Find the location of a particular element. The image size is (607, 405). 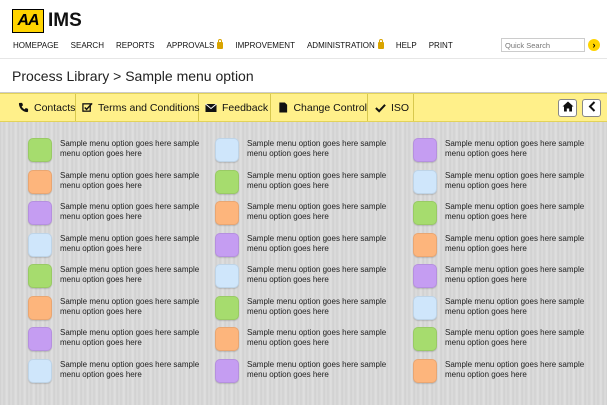

nav-item-label: HOMEPAGE is located at coordinates (36, 45).